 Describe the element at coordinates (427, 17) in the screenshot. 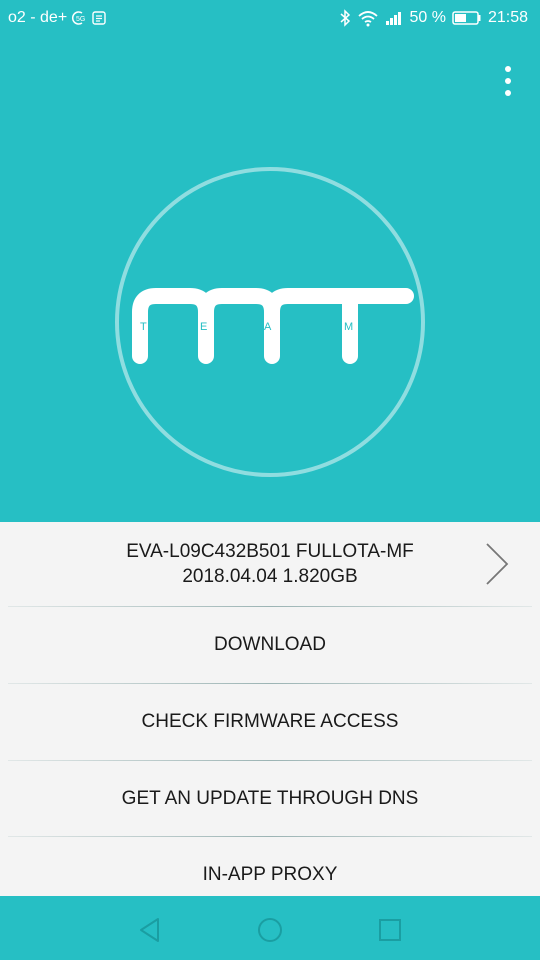

I see `battery-percent: 50 %` at that location.